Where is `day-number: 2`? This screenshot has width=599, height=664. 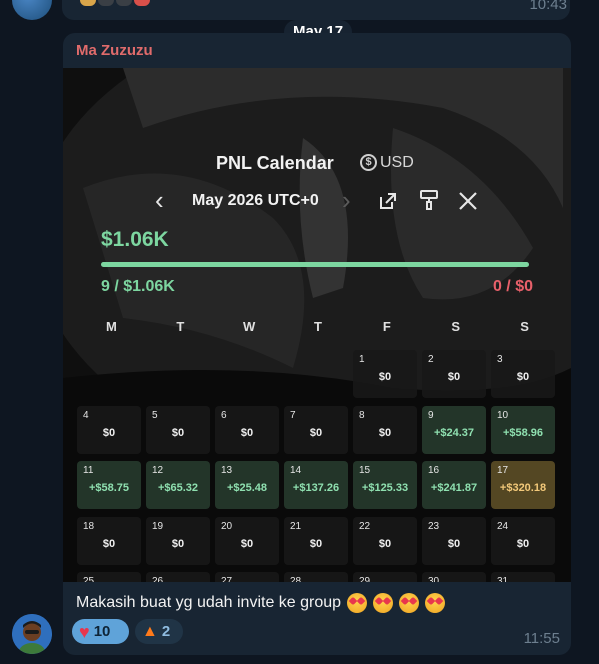 day-number: 2 is located at coordinates (431, 359).